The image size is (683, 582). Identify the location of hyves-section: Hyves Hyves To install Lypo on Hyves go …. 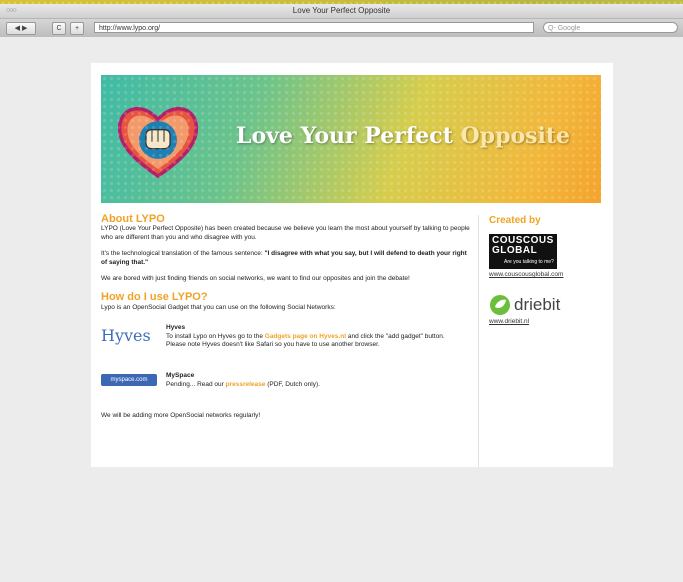
(286, 345).